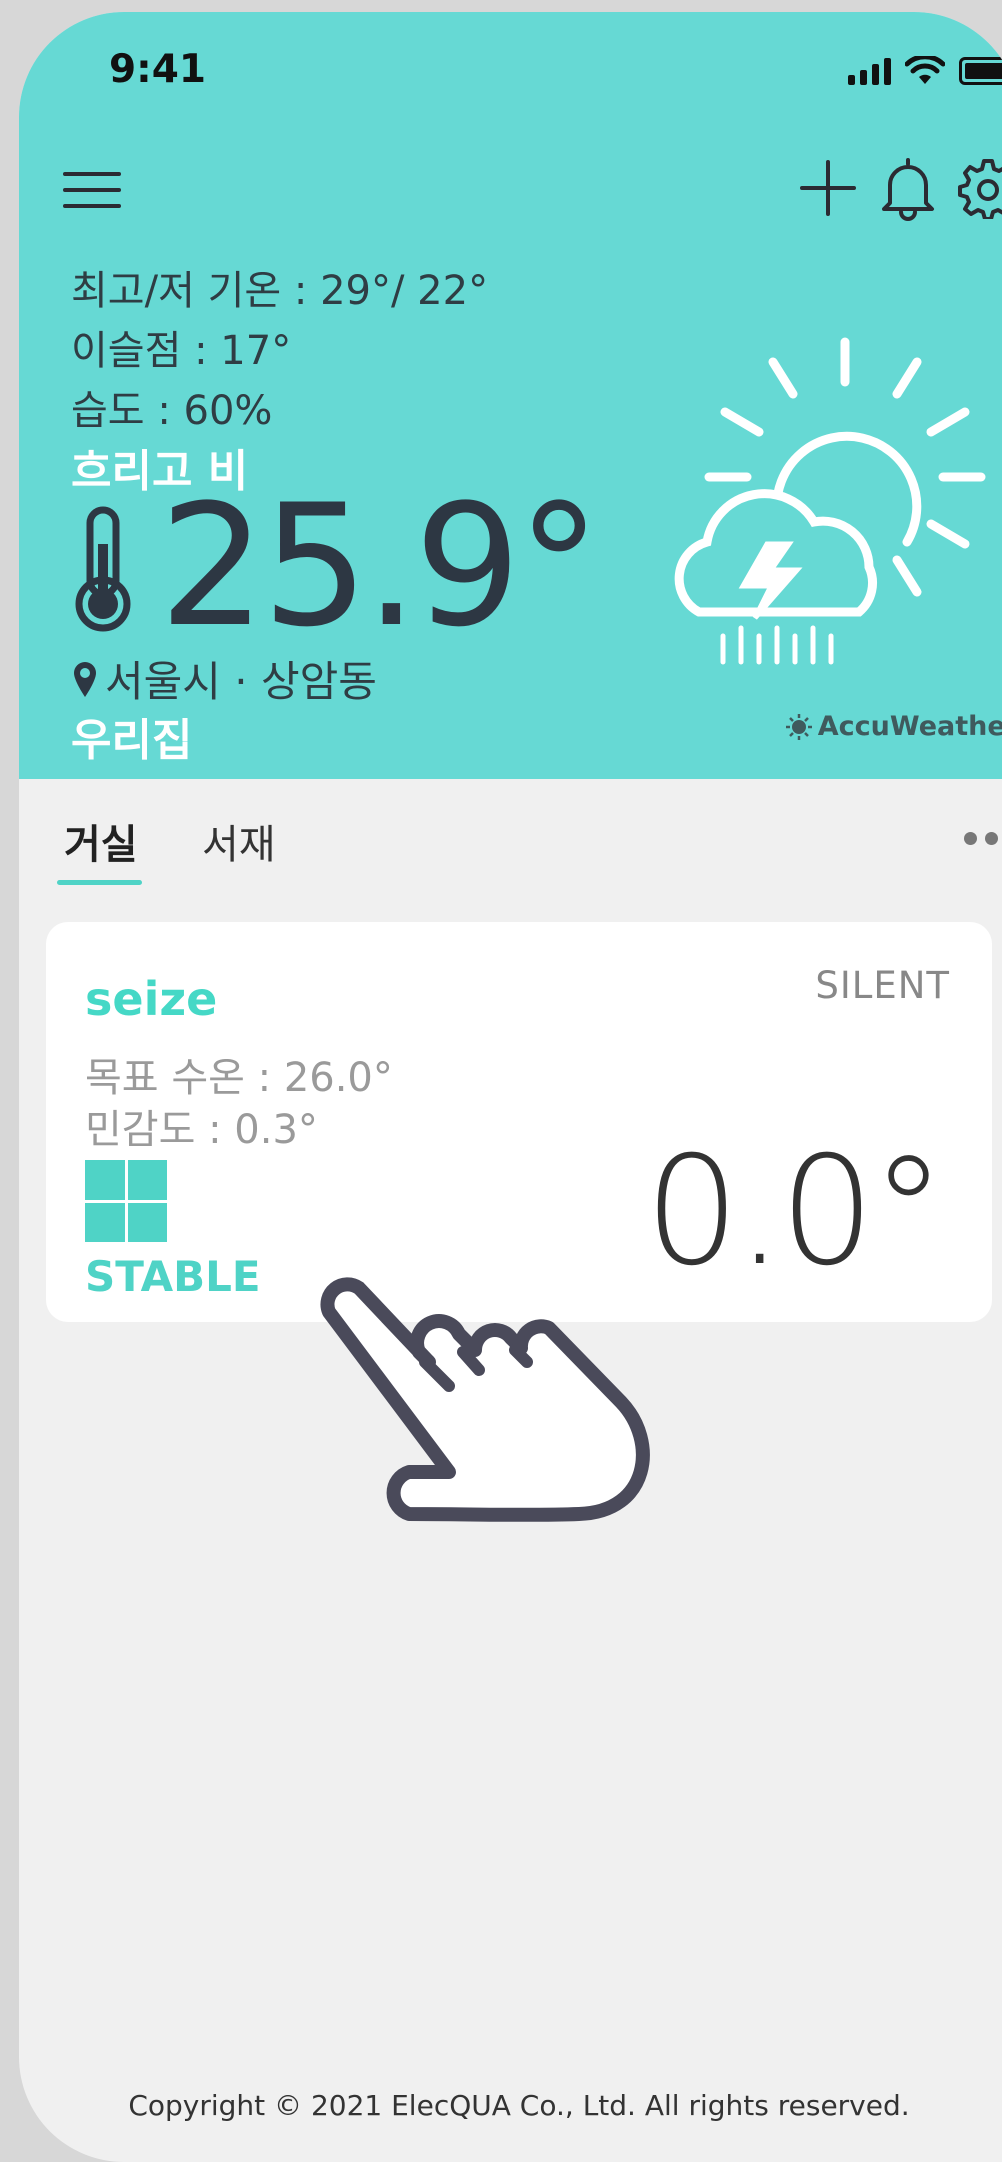 The image size is (1002, 2162). I want to click on location-text: 서울시 · 상암동, so click(241, 681).